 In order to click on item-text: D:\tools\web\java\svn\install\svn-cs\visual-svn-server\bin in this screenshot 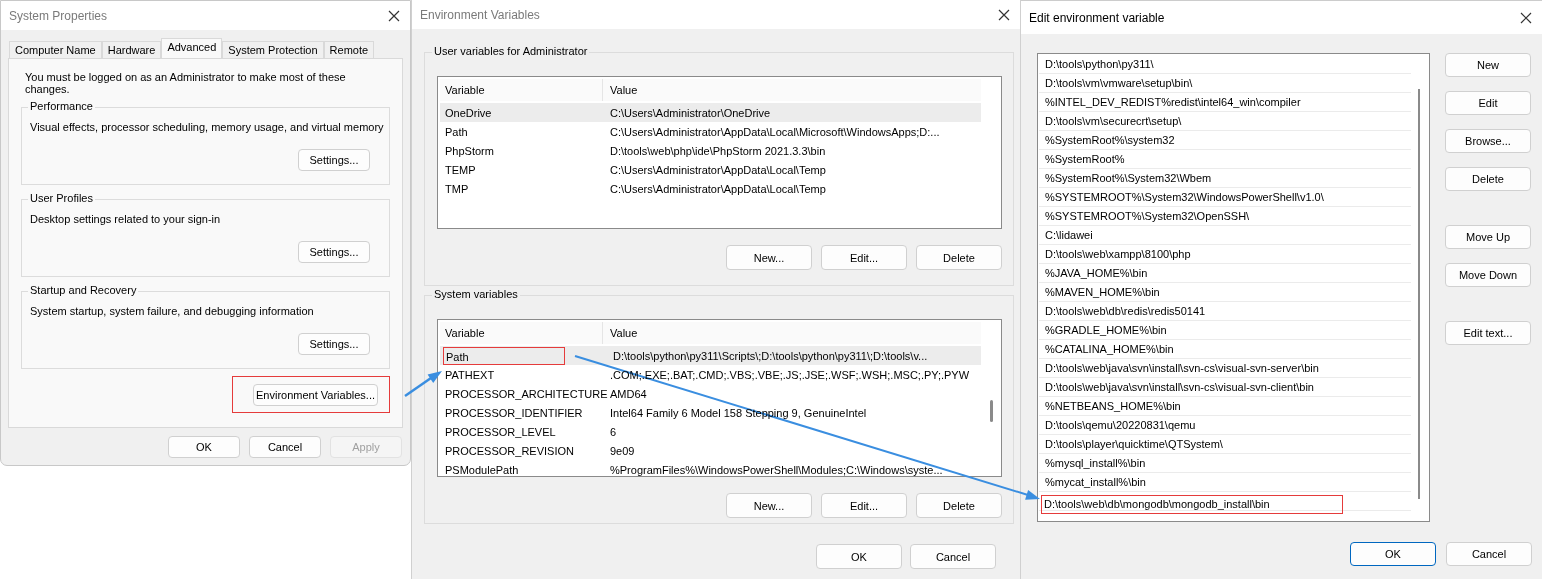, I will do `click(1182, 368)`.